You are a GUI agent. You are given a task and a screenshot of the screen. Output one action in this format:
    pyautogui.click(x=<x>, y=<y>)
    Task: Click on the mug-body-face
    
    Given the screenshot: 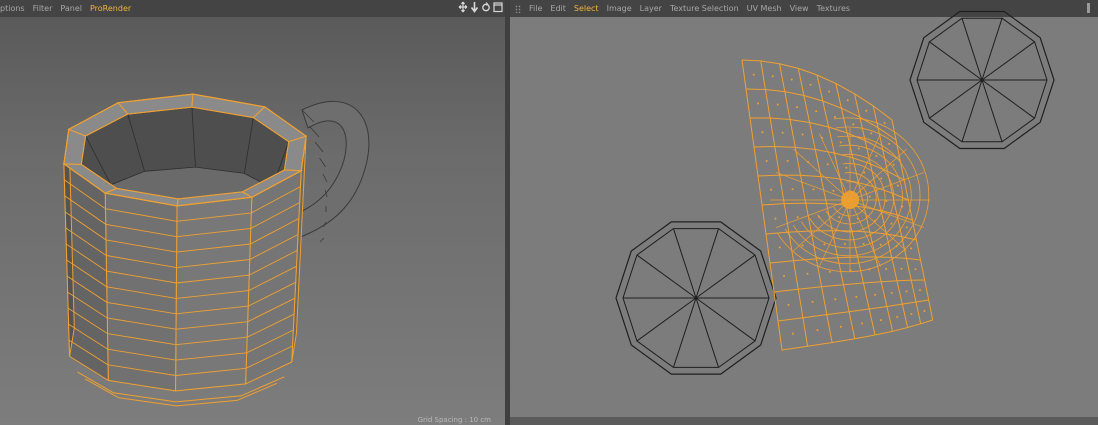 What is the action you would take?
    pyautogui.click(x=141, y=292)
    